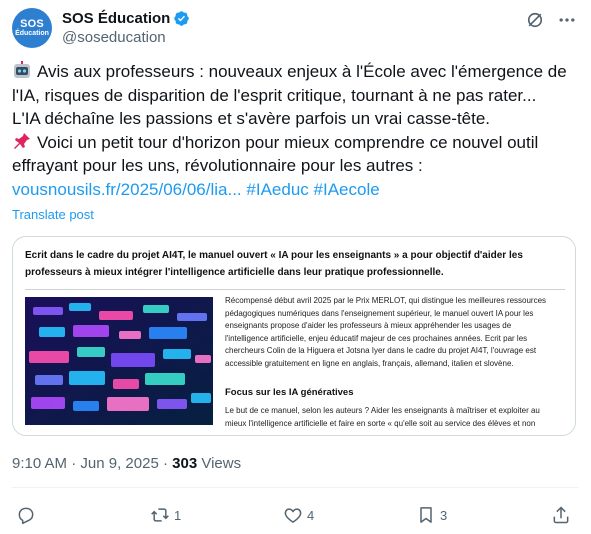  I want to click on tweet-date: Jun 9, 2025, so click(119, 463).